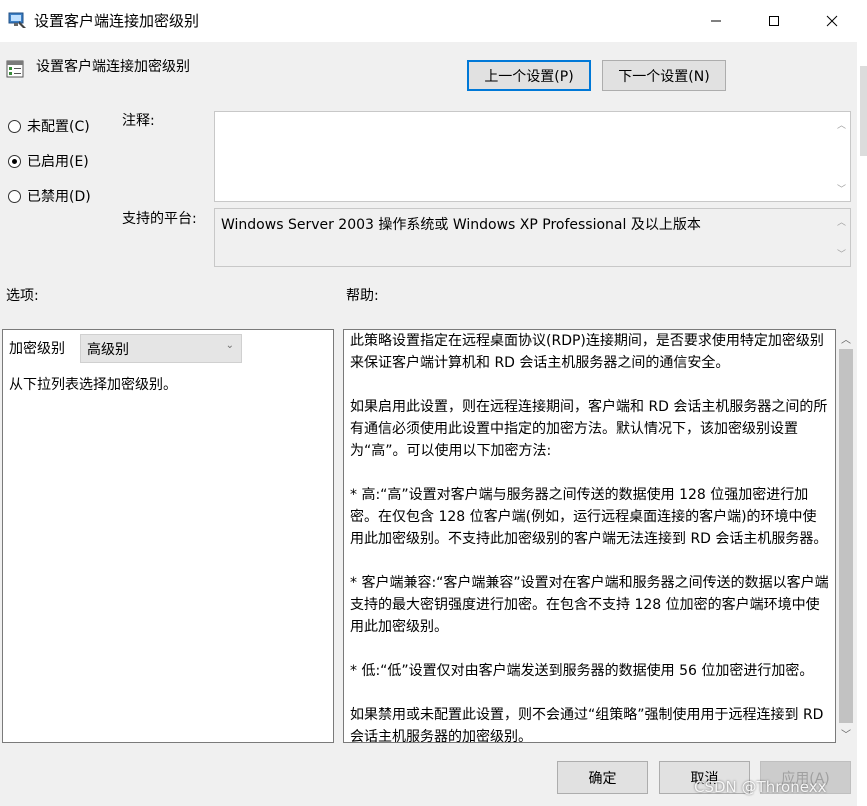 This screenshot has height=806, width=867. Describe the element at coordinates (760, 787) in the screenshot. I see `watermark: CSDN @Thronexx` at that location.